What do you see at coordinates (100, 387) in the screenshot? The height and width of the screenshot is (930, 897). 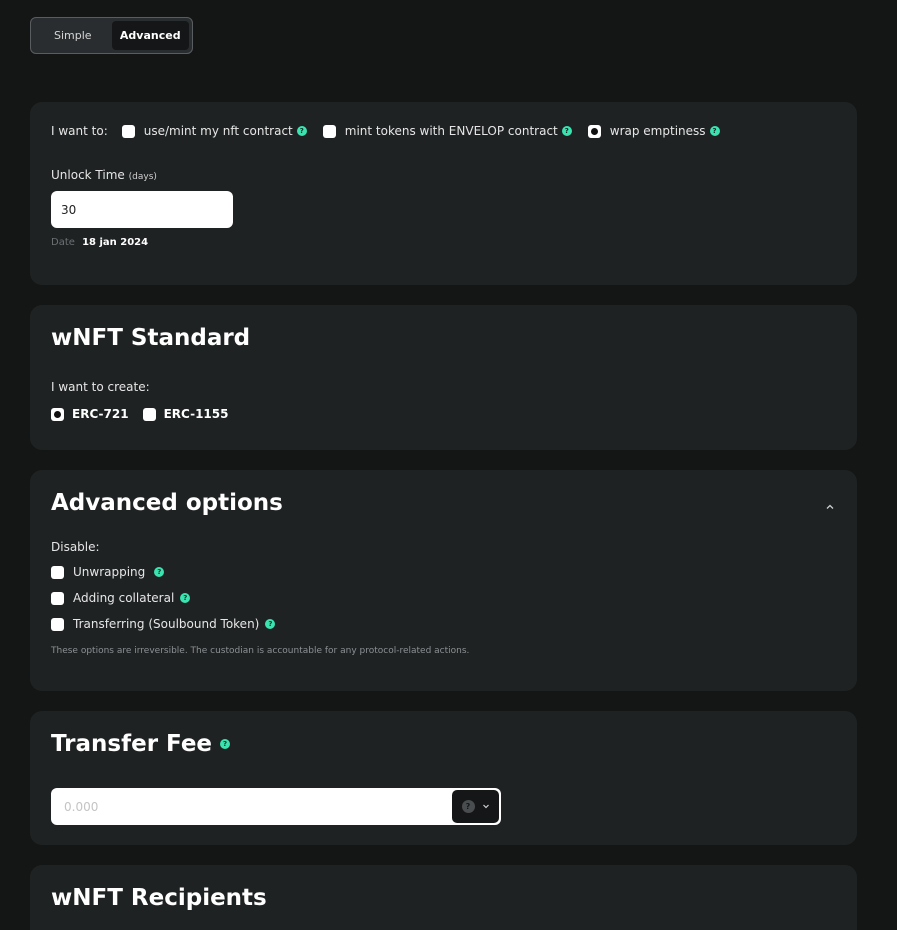 I see `create-label: I want to create:` at bounding box center [100, 387].